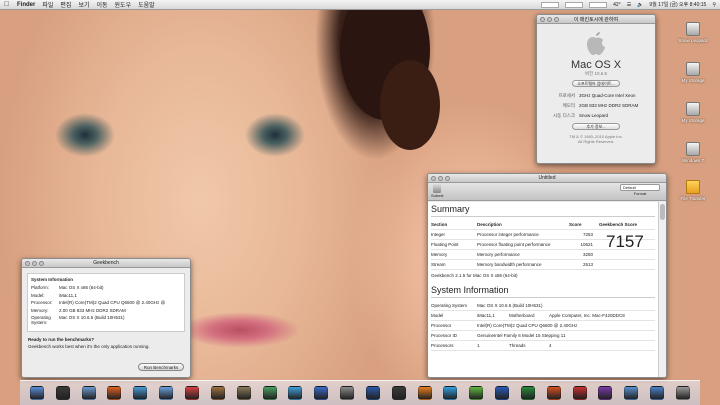 The image size is (720, 405). What do you see at coordinates (640, 193) in the screenshot?
I see `format-label: Format` at bounding box center [640, 193].